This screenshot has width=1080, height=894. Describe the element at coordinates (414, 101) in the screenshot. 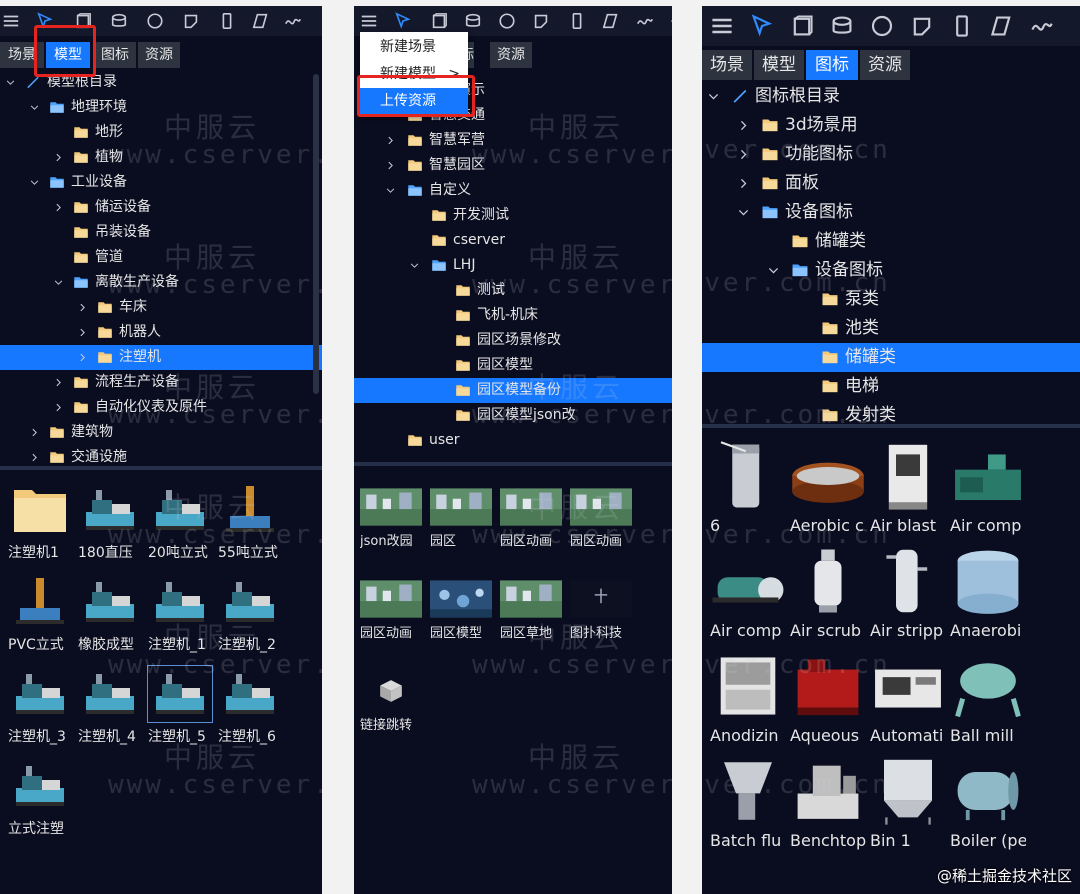

I see `menu-item-upload-resource: 上传资源` at that location.